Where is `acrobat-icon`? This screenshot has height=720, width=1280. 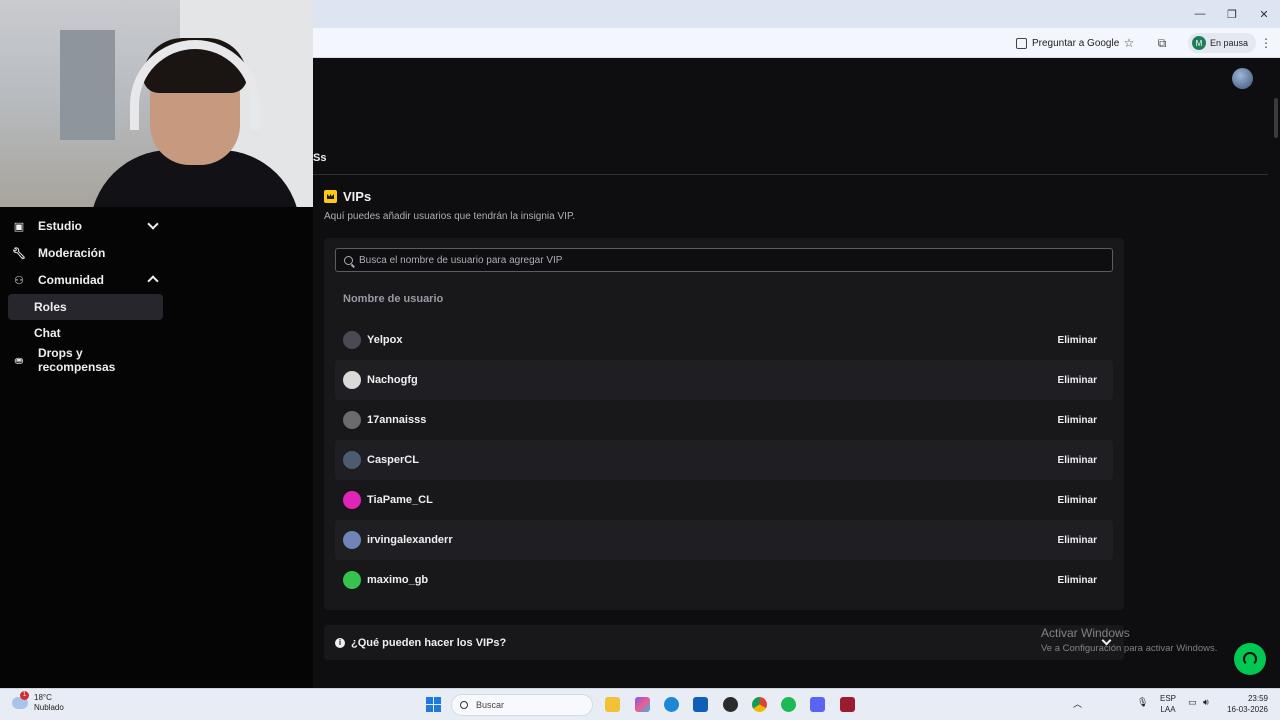 acrobat-icon is located at coordinates (847, 704).